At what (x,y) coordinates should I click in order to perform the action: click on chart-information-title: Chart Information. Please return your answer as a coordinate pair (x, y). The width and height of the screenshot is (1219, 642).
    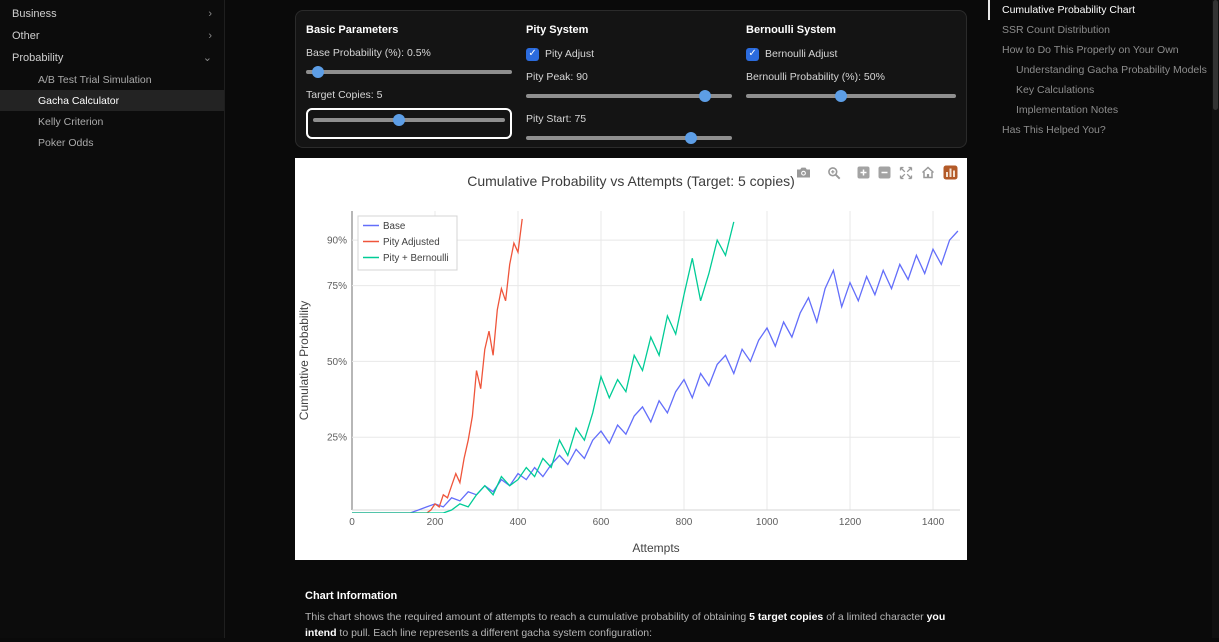
    Looking at the image, I should click on (351, 596).